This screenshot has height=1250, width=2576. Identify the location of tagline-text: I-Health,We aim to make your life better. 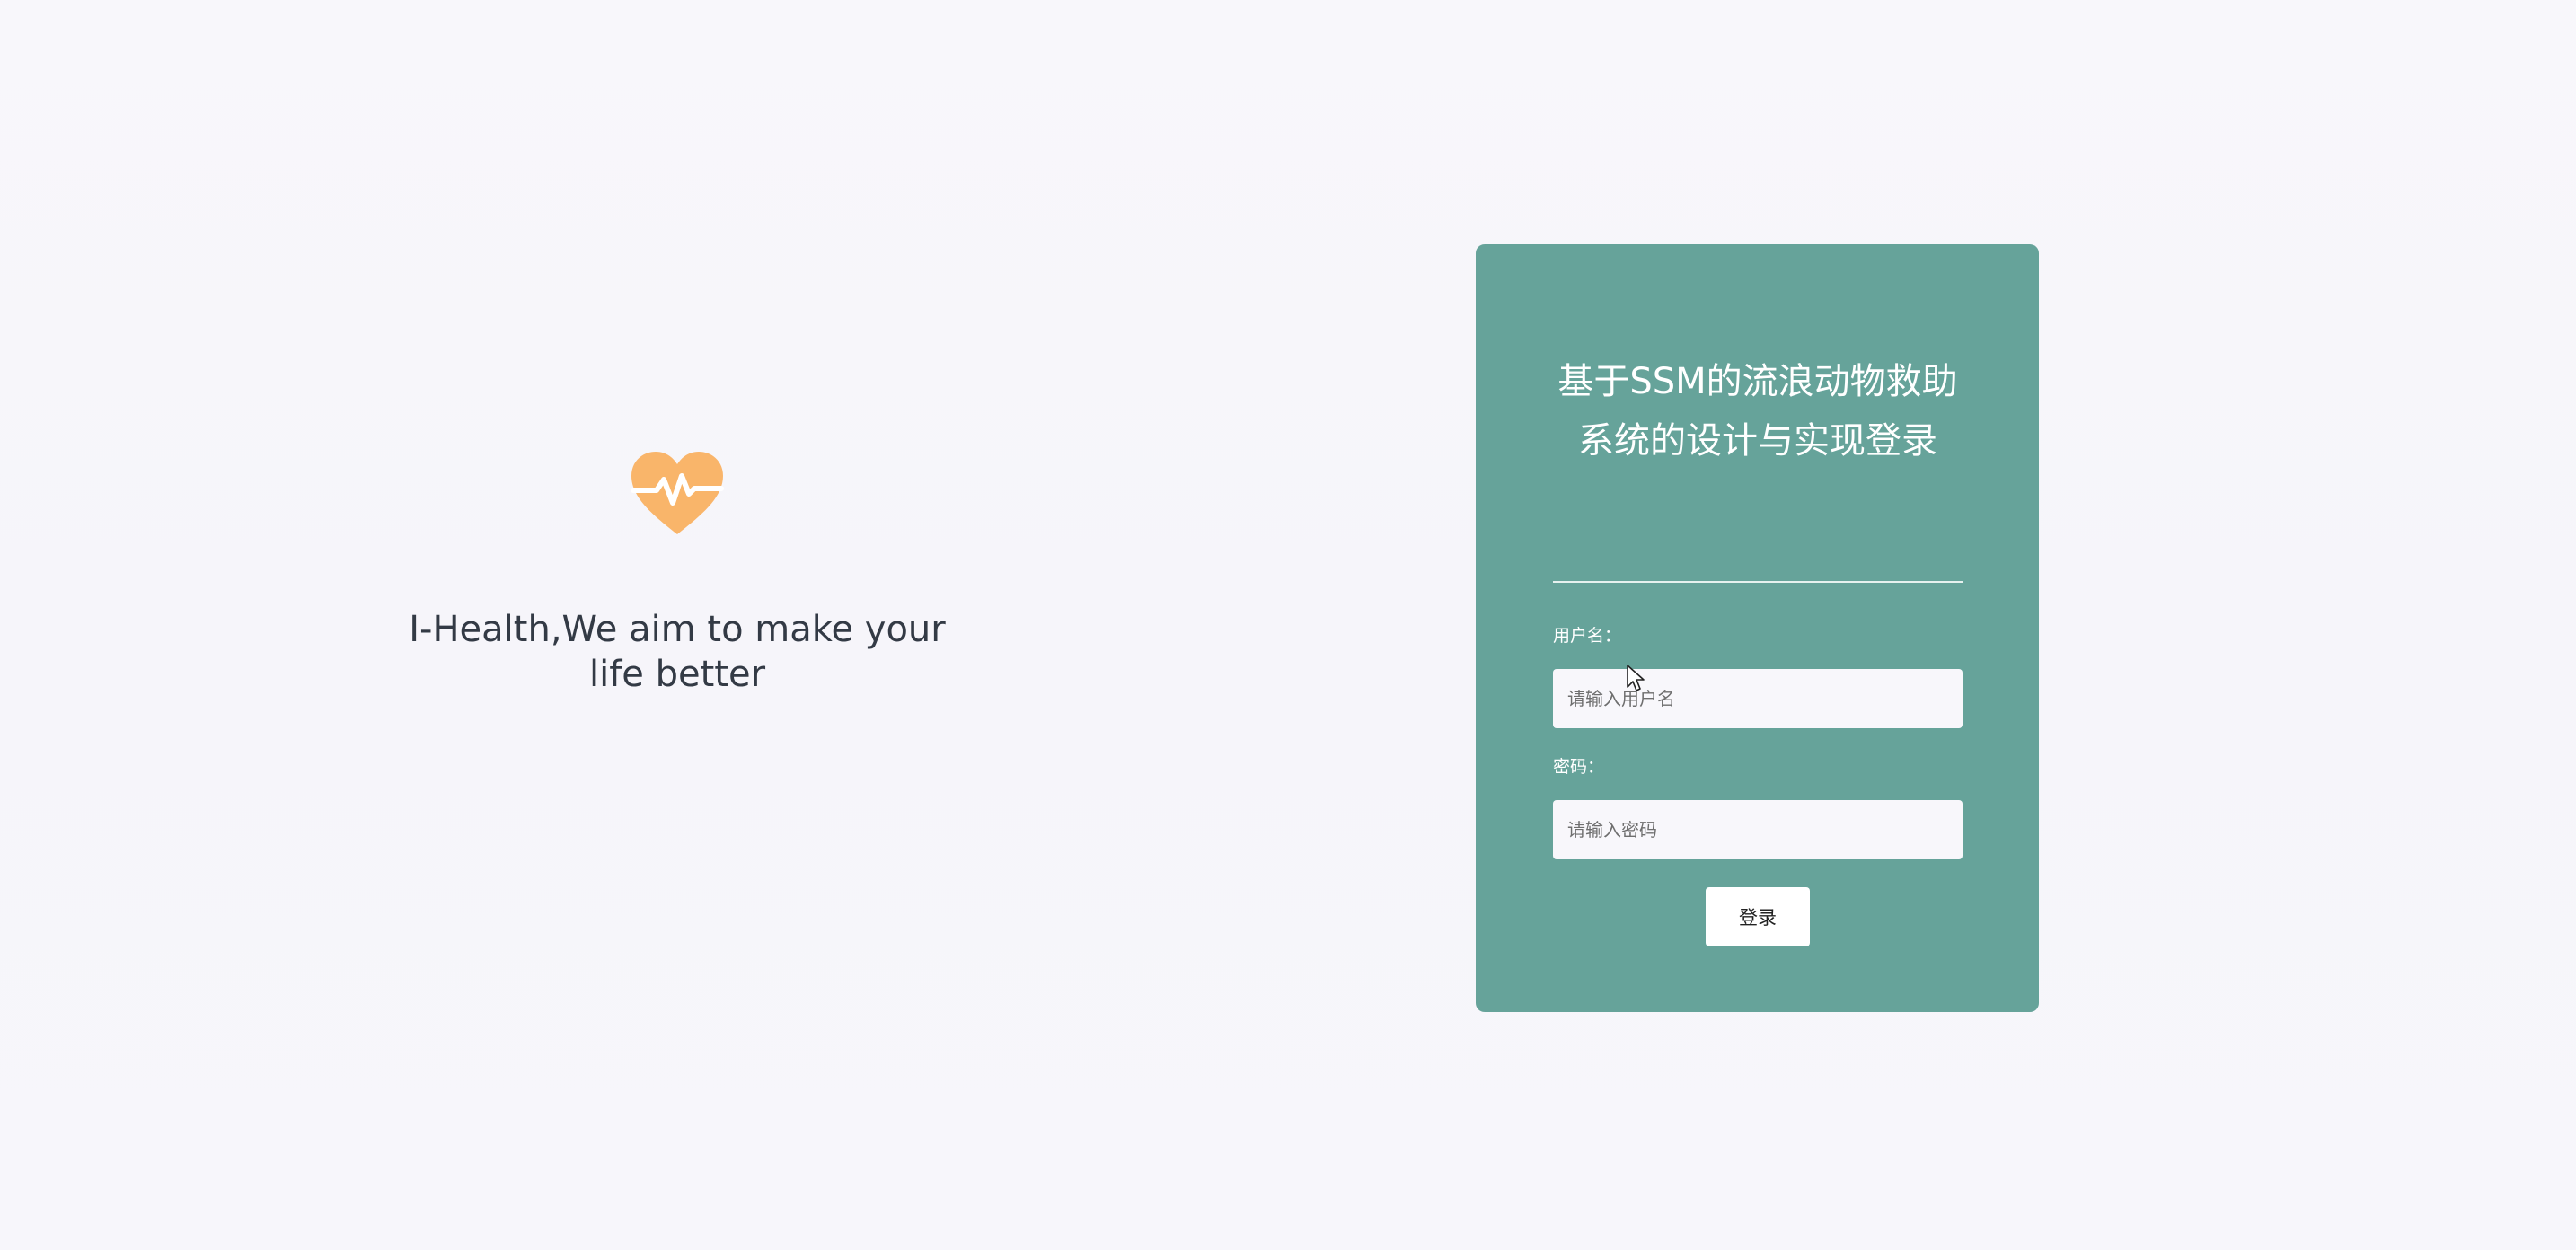
(677, 652).